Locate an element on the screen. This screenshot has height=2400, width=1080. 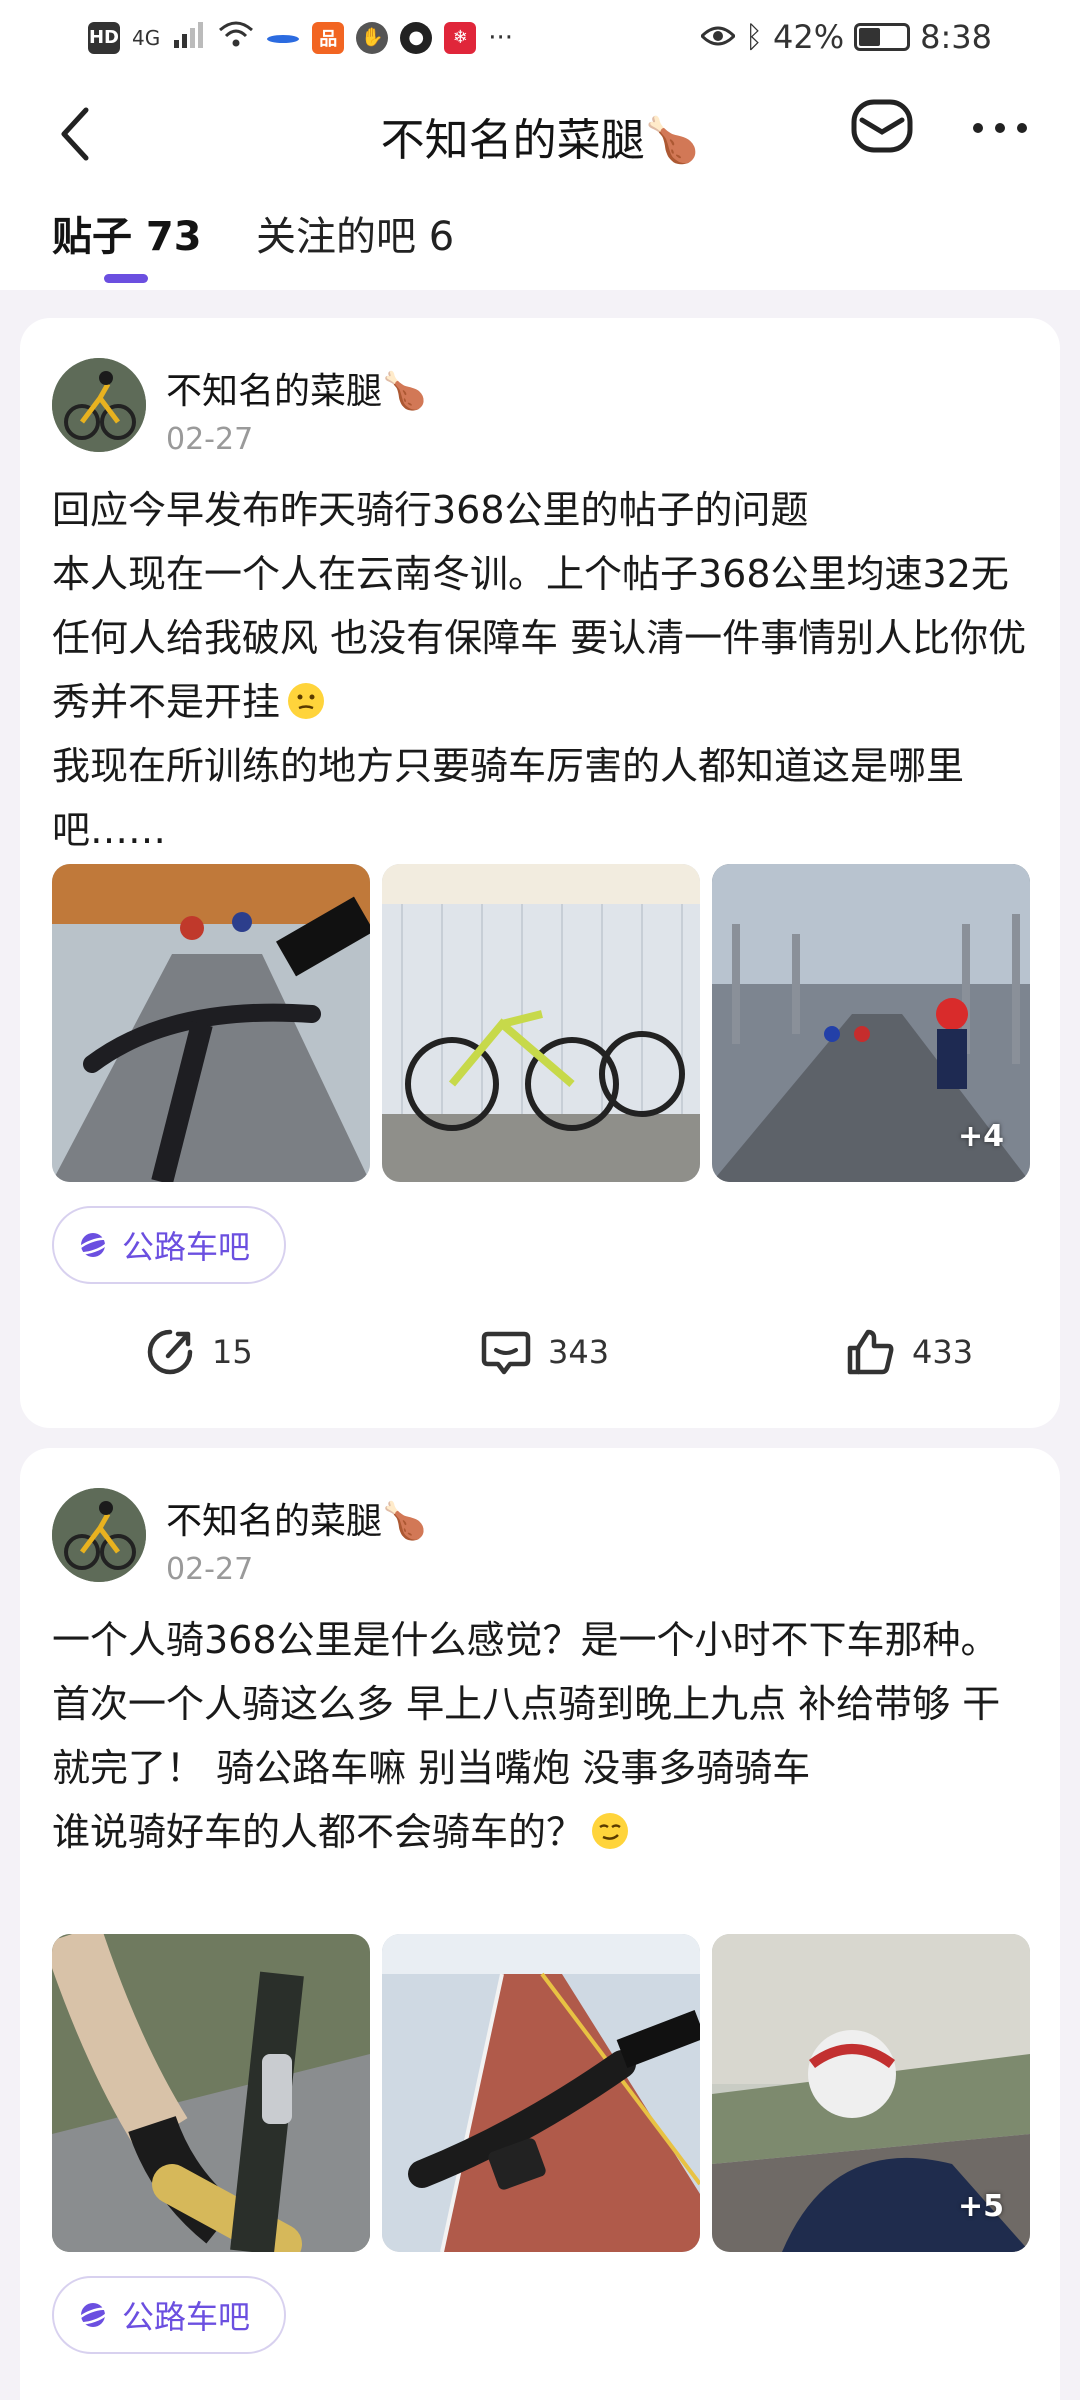
share-count: 15 is located at coordinates (232, 1352).